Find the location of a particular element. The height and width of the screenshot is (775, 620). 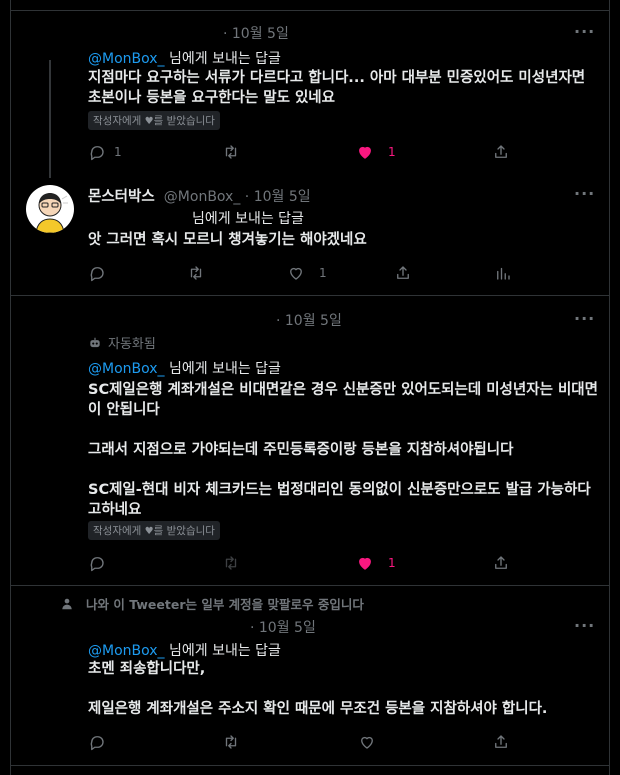

analytics-button is located at coordinates (503, 273).